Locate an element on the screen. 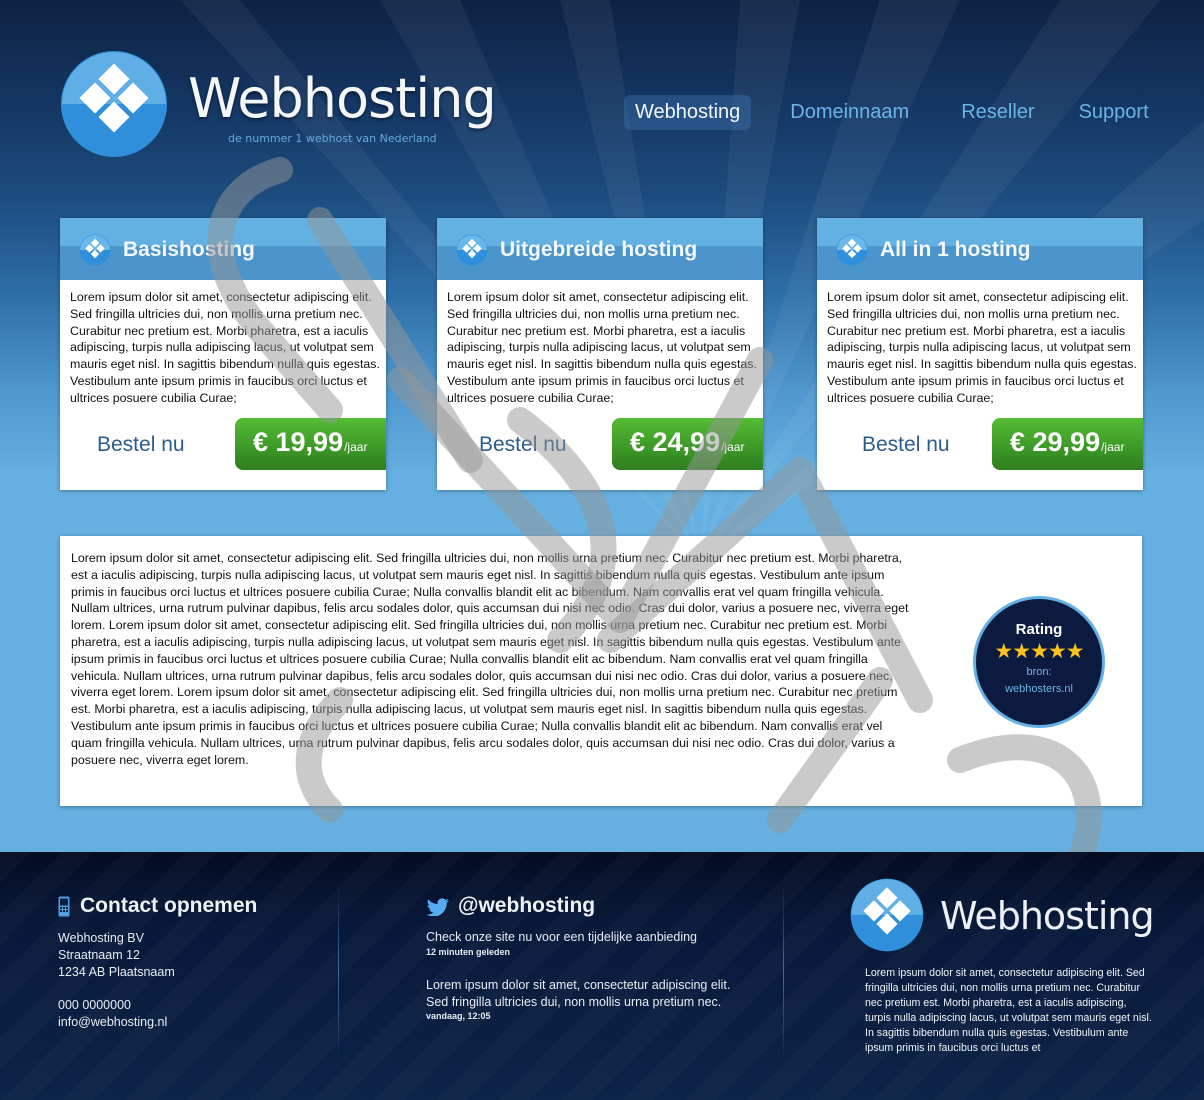 Image resolution: width=1204 pixels, height=1100 pixels. contact-heading: Contact opnemen is located at coordinates (169, 905).